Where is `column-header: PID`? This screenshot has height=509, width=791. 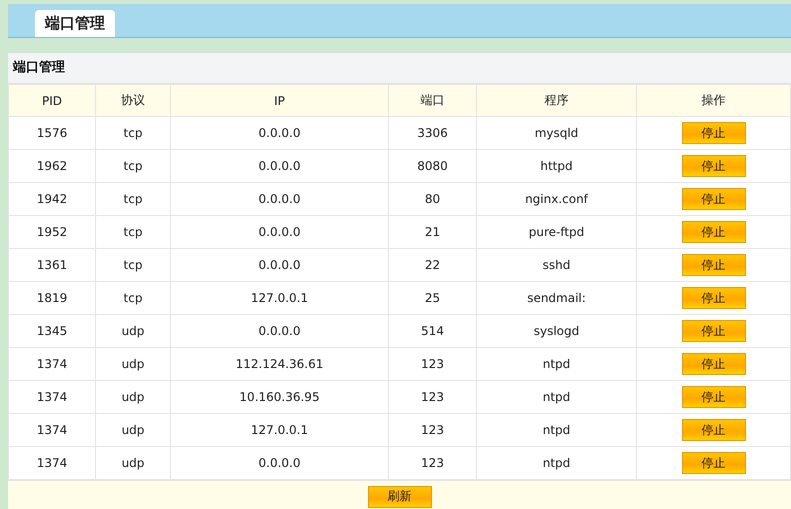 column-header: PID is located at coordinates (52, 100).